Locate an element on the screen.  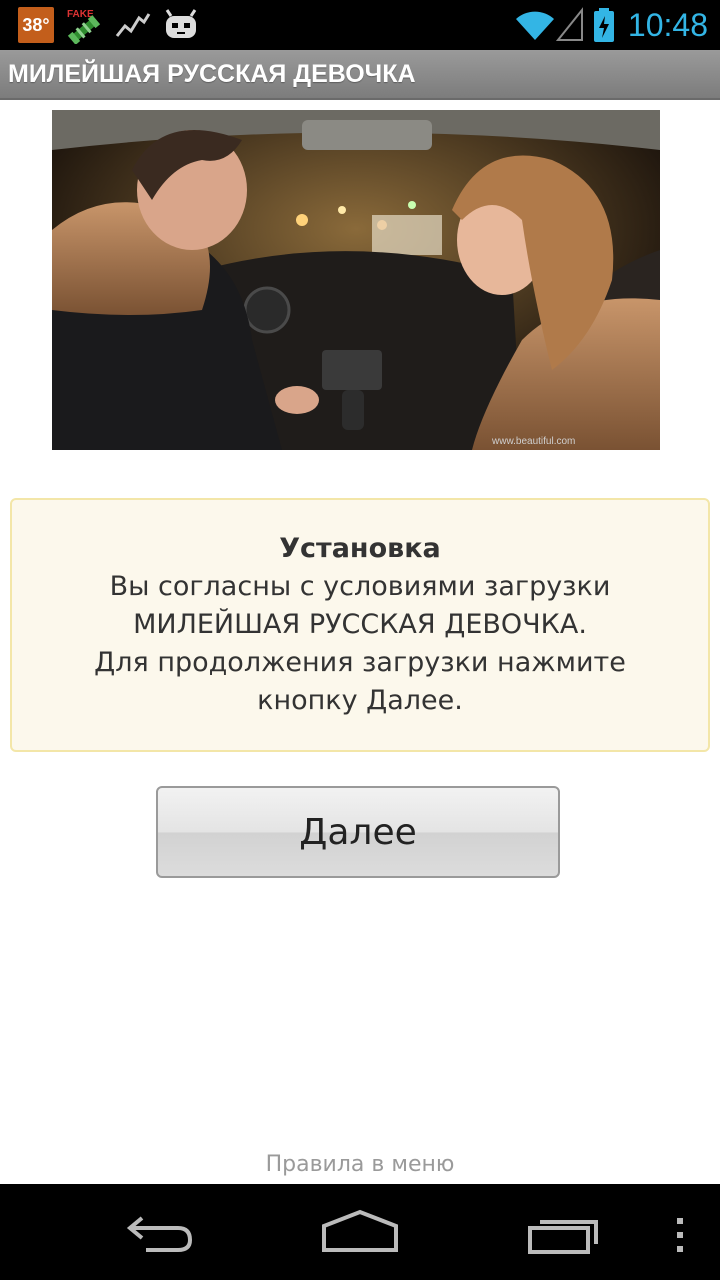
clock: 10:48 is located at coordinates (667, 25).